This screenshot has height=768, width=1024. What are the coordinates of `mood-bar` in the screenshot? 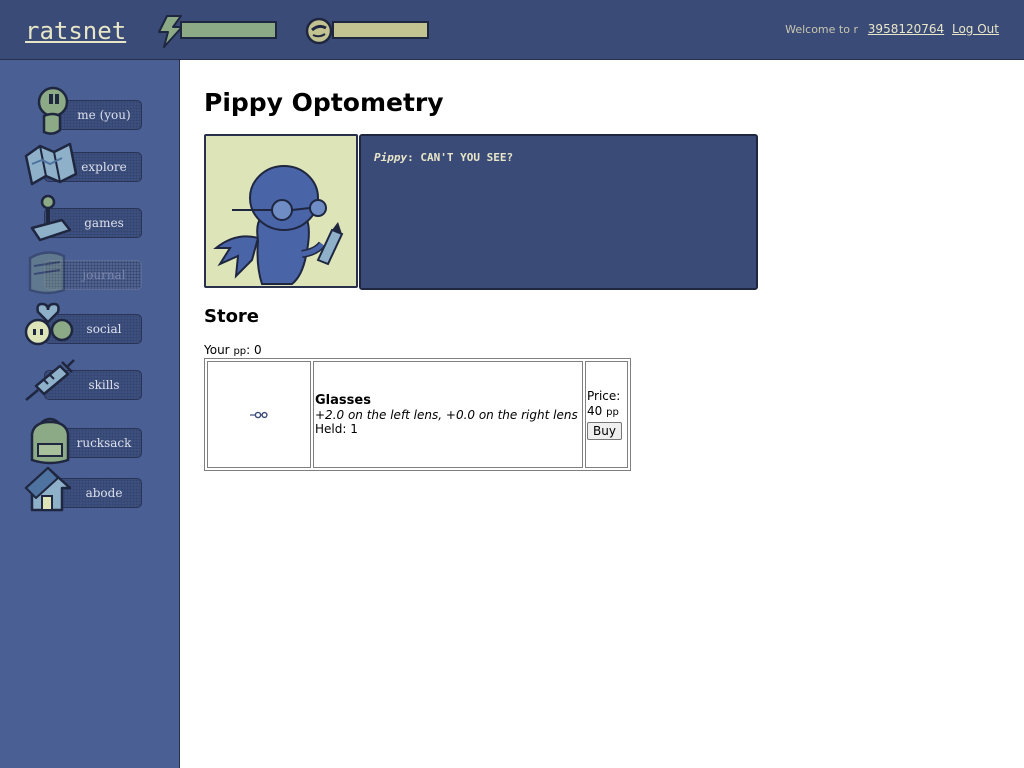 It's located at (380, 30).